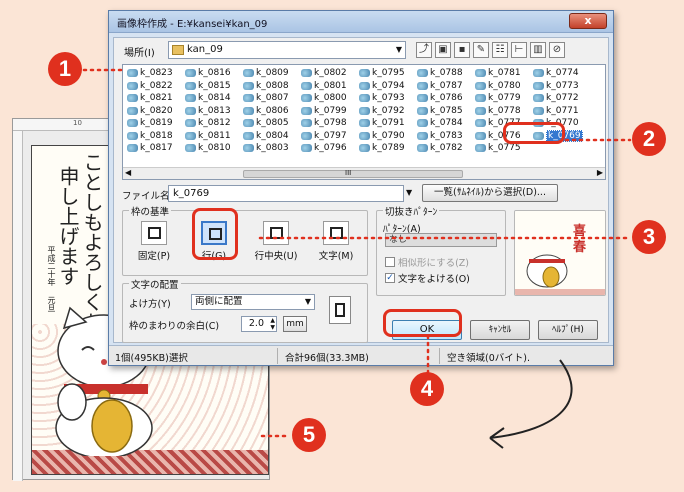 The height and width of the screenshot is (492, 684). Describe the element at coordinates (388, 86) in the screenshot. I see `file-item: k_0794` at that location.